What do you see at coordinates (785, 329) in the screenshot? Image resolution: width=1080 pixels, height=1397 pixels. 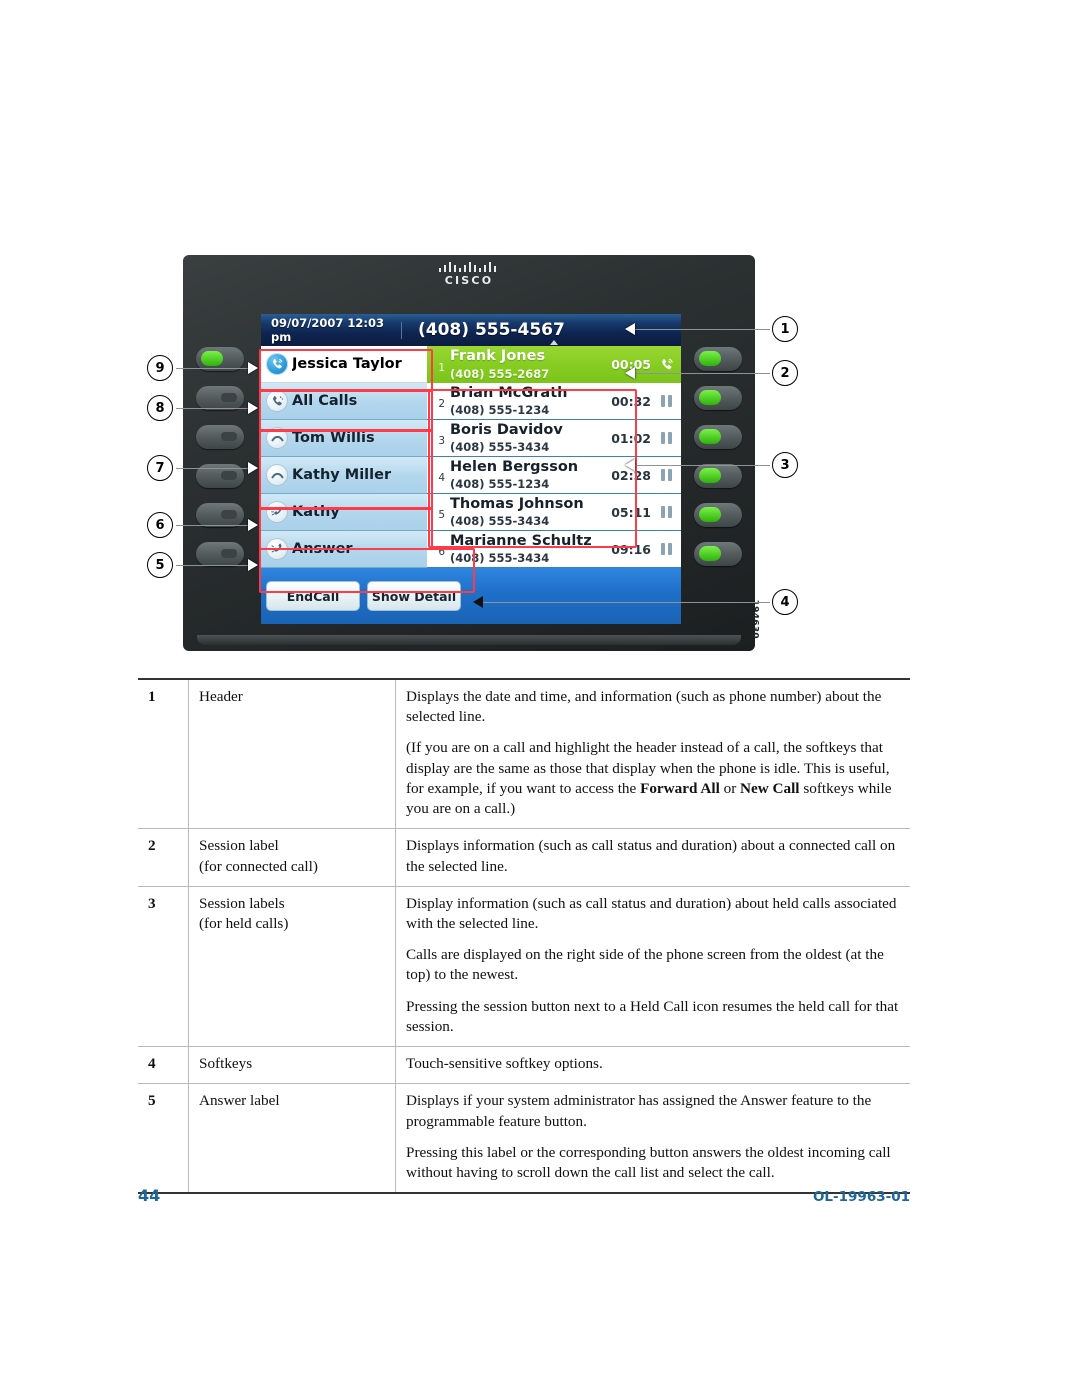 I see `callout-1: 1` at bounding box center [785, 329].